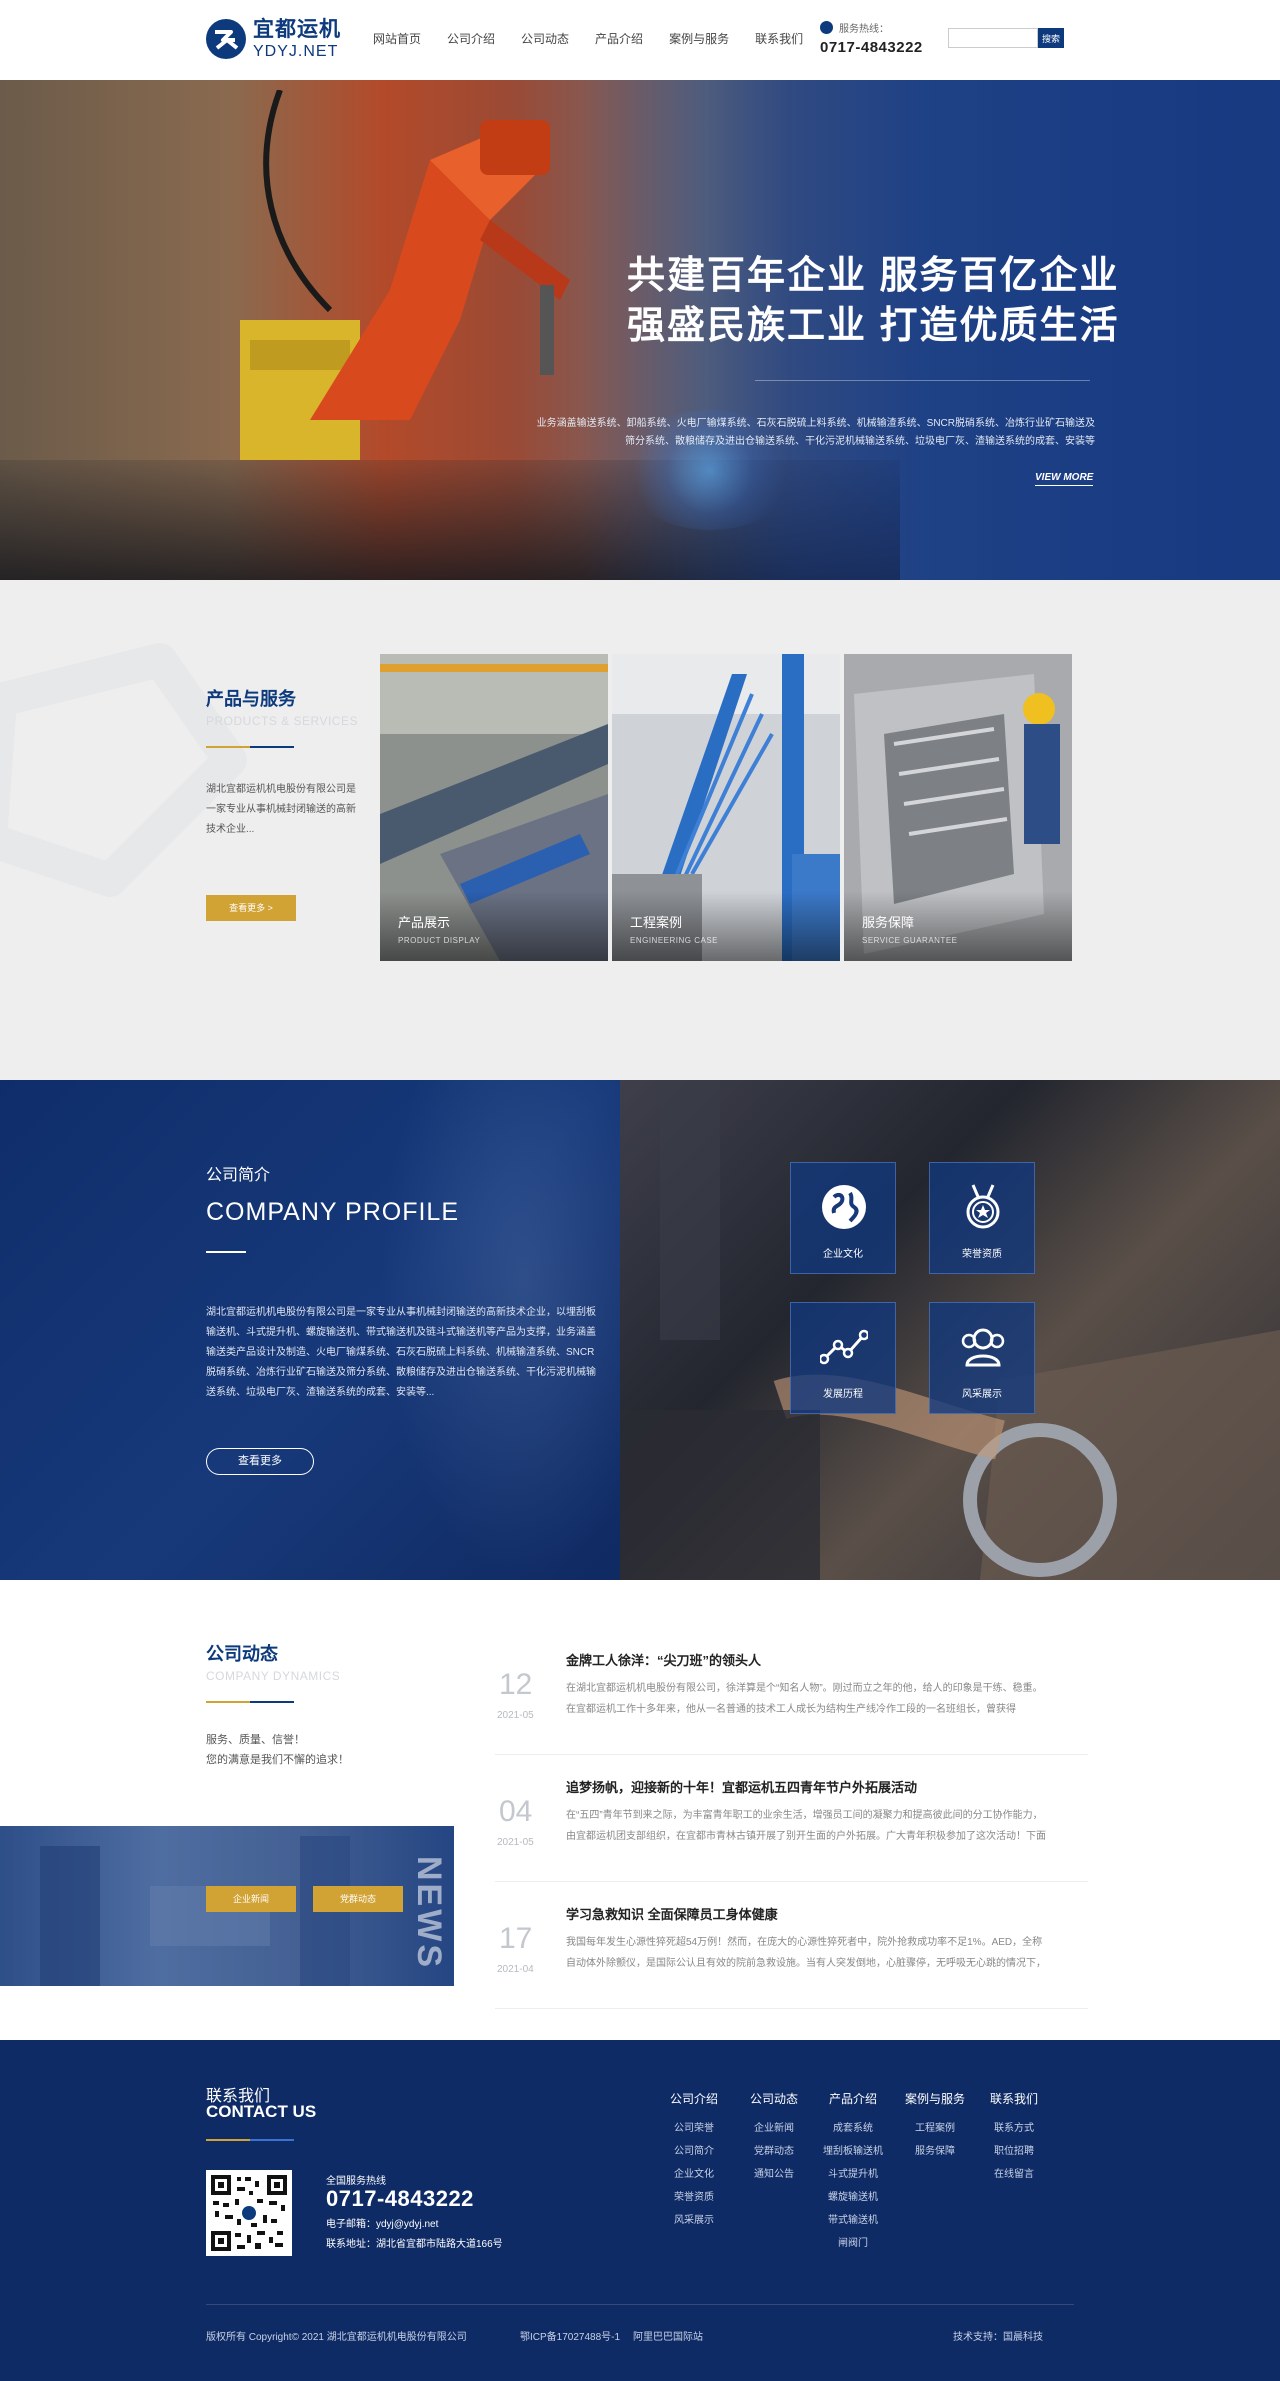  What do you see at coordinates (741, 1786) in the screenshot?
I see `news-title-link: 追梦扬帆，迎接新的十年！宜都运机五四青年节户外拓展活动` at bounding box center [741, 1786].